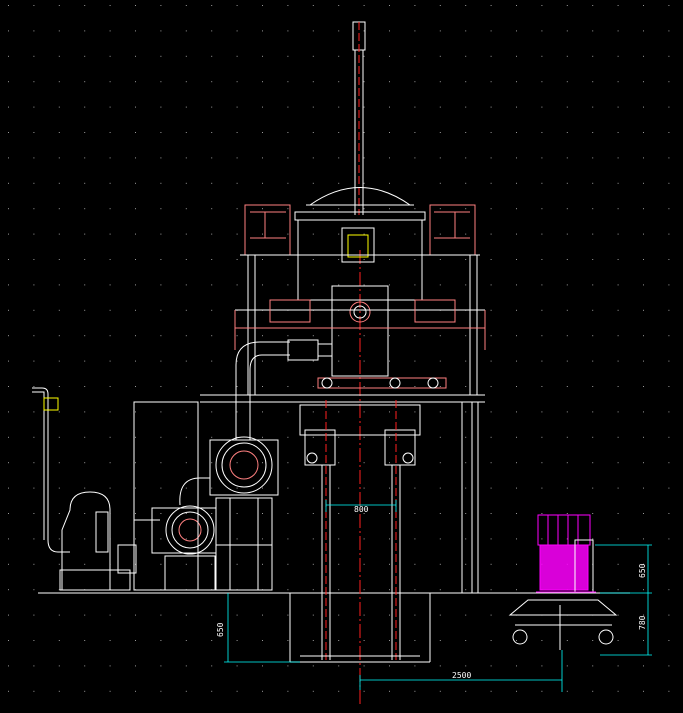  Describe the element at coordinates (361, 509) in the screenshot. I see `dim-column-width: 800` at that location.